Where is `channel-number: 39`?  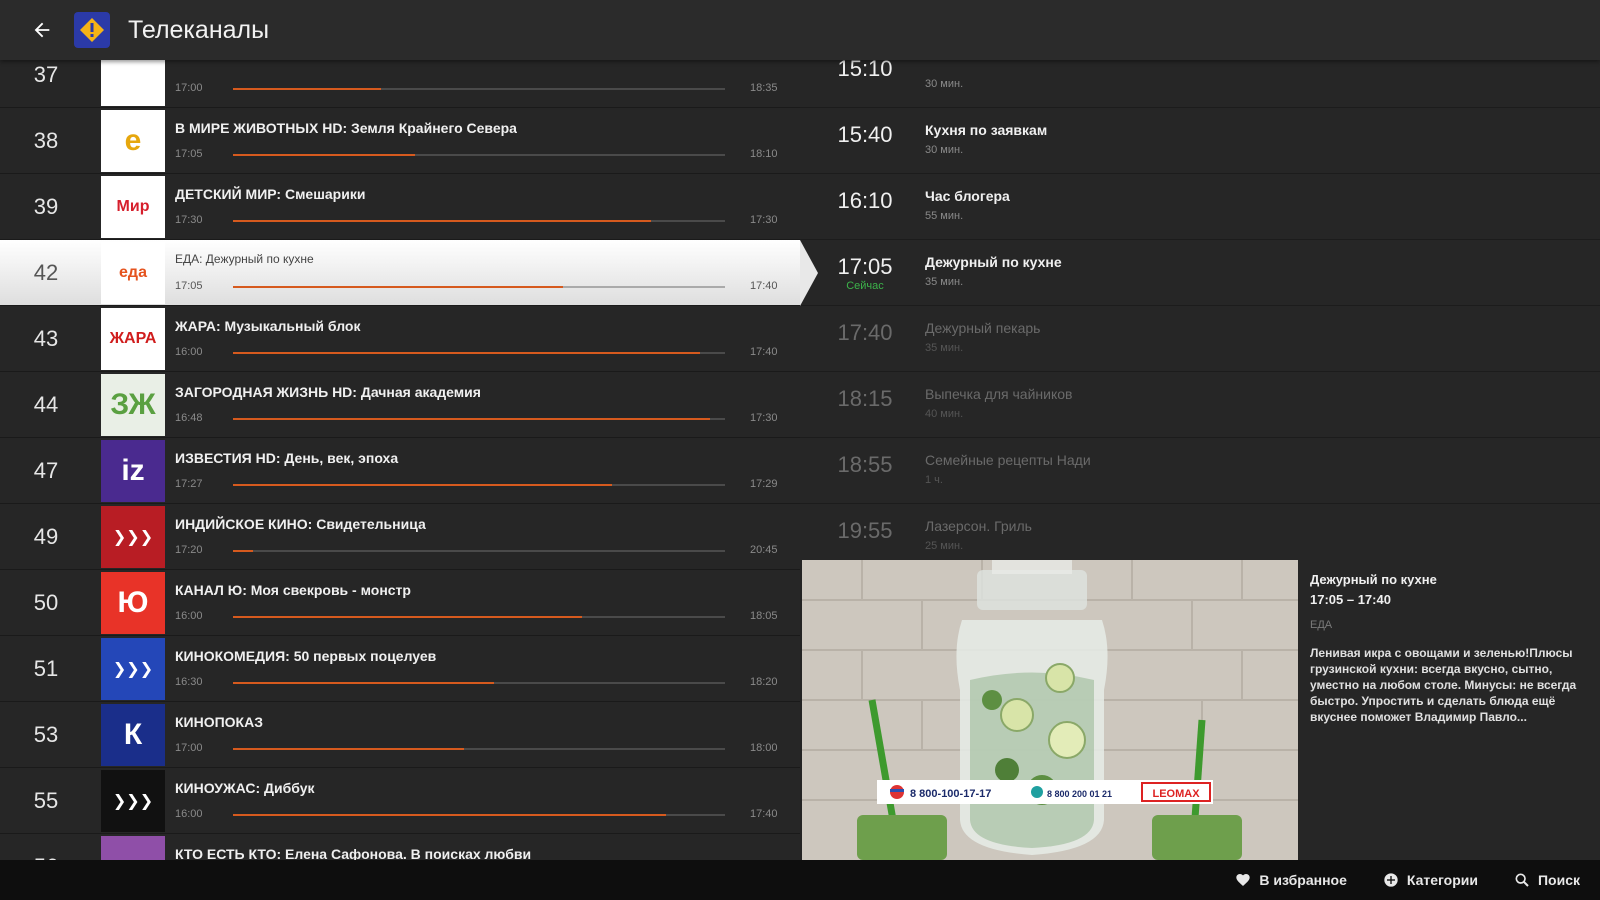 channel-number: 39 is located at coordinates (46, 206).